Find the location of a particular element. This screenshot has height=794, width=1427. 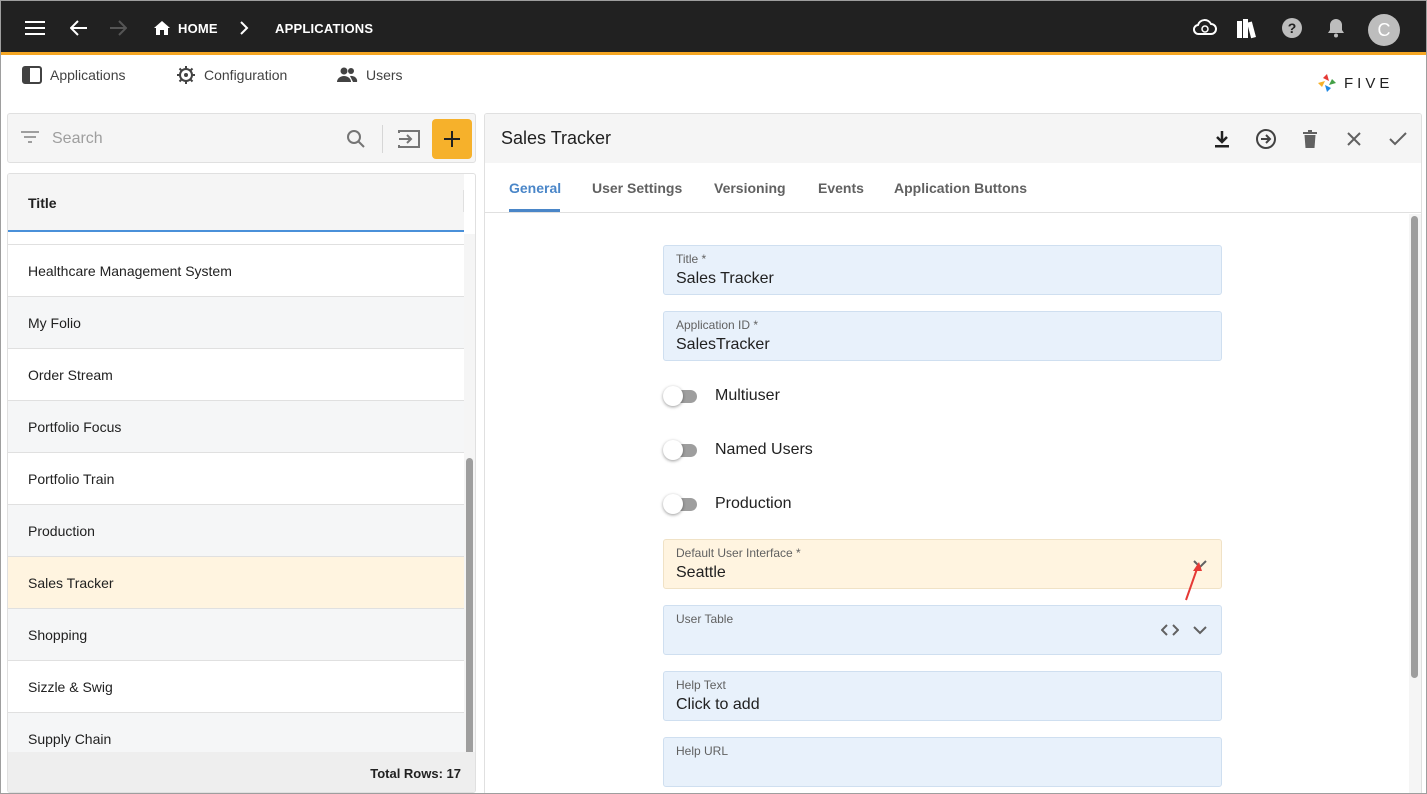

list-item: Production is located at coordinates (236, 530).